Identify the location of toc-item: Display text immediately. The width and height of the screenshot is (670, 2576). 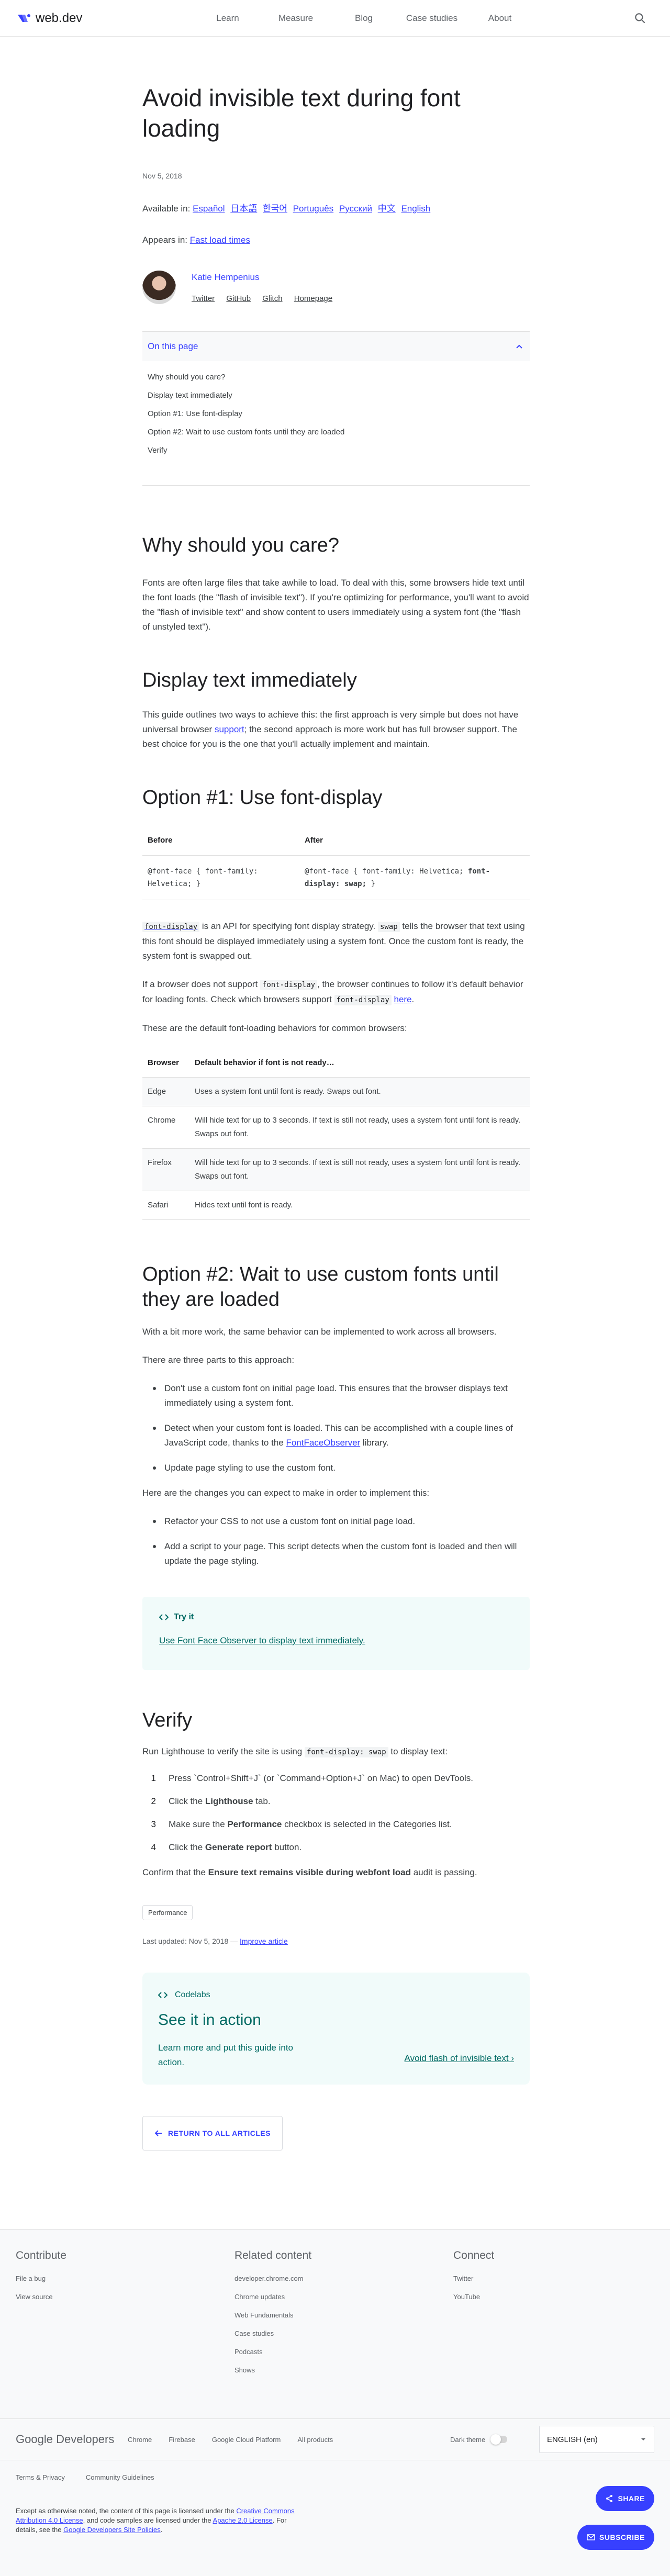
(336, 395).